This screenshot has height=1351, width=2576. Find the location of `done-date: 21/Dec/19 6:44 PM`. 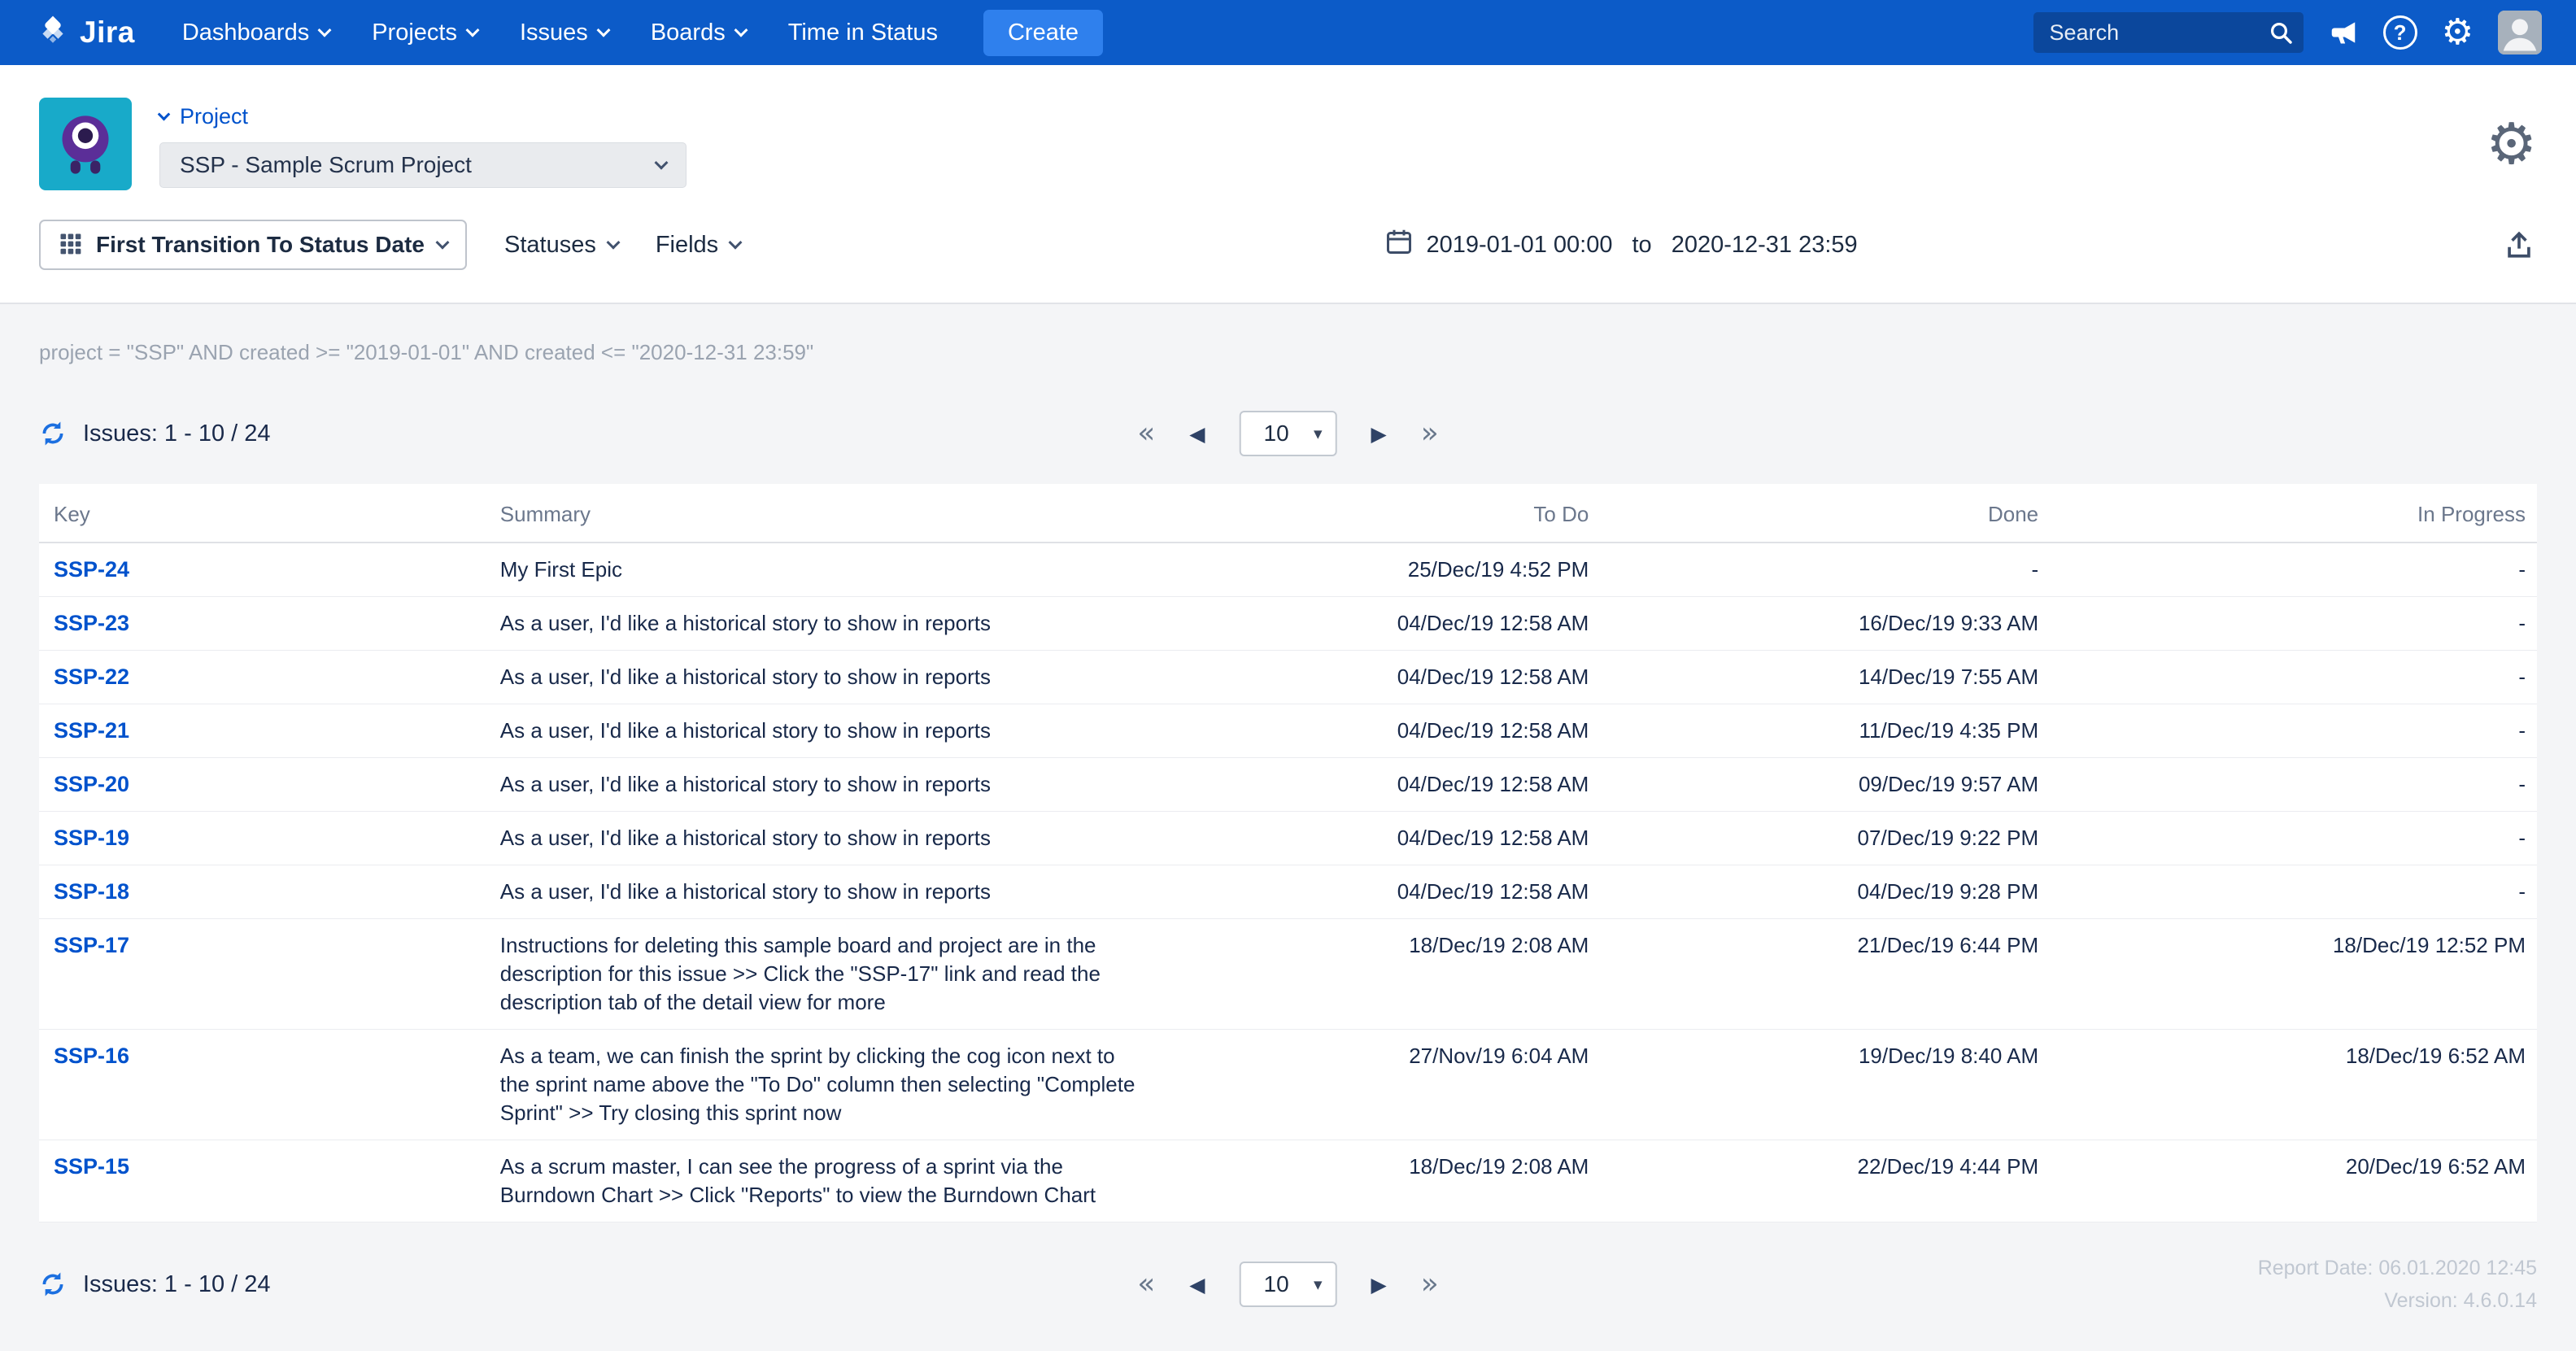

done-date: 21/Dec/19 6:44 PM is located at coordinates (1825, 974).